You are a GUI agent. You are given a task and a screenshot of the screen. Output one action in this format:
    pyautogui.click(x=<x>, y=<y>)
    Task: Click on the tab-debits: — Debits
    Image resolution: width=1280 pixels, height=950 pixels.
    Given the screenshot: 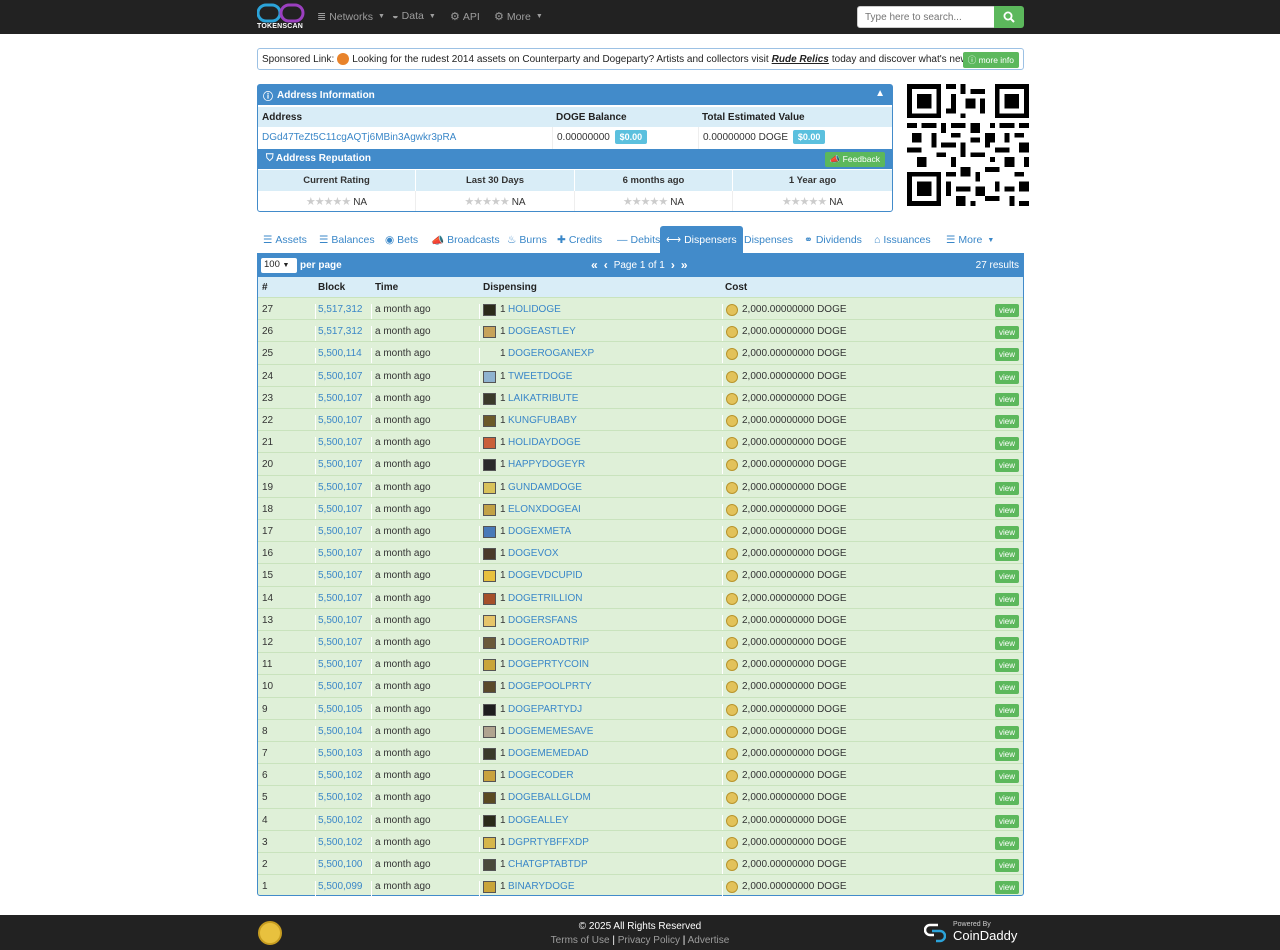 What is the action you would take?
    pyautogui.click(x=638, y=240)
    